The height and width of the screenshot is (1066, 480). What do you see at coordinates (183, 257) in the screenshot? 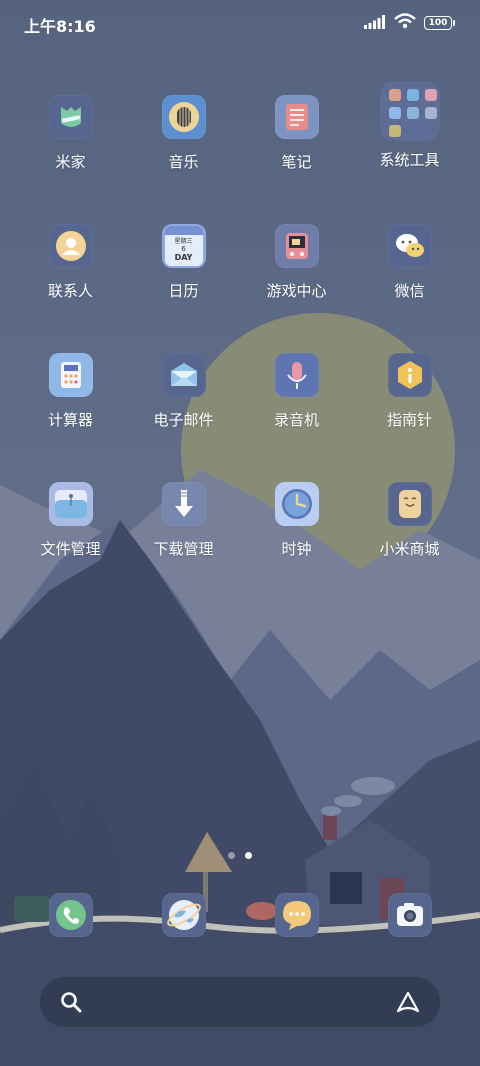
I see `calendar-text: DAY` at bounding box center [183, 257].